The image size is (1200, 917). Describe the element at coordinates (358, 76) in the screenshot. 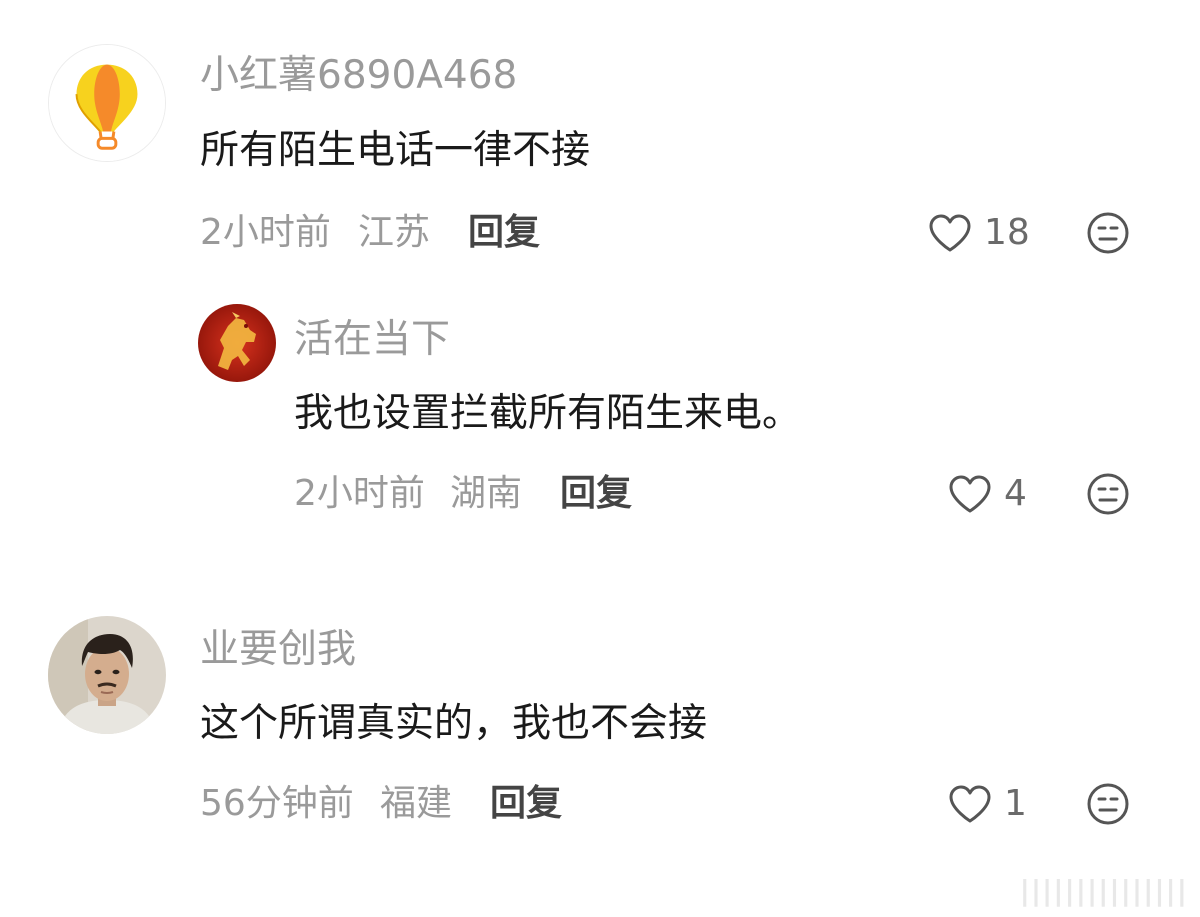

I see `username: 小红薯6890A468` at that location.